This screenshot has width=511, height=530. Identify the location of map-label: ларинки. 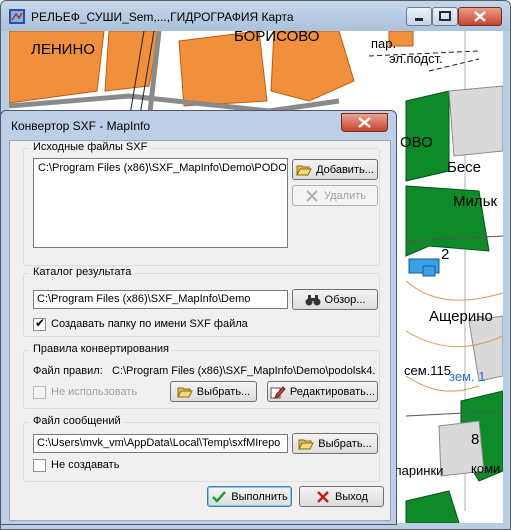
(419, 470).